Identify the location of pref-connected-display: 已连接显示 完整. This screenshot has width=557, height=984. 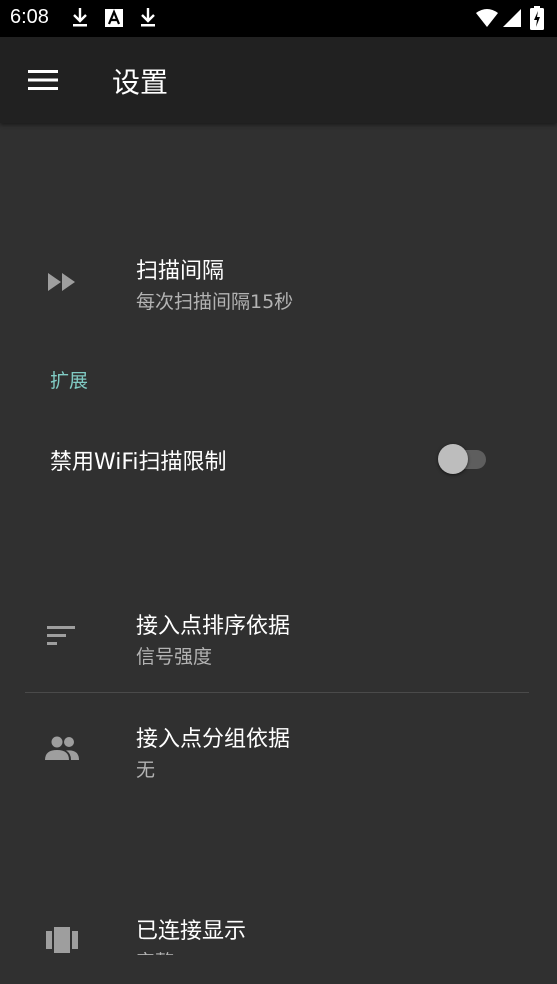
(278, 925).